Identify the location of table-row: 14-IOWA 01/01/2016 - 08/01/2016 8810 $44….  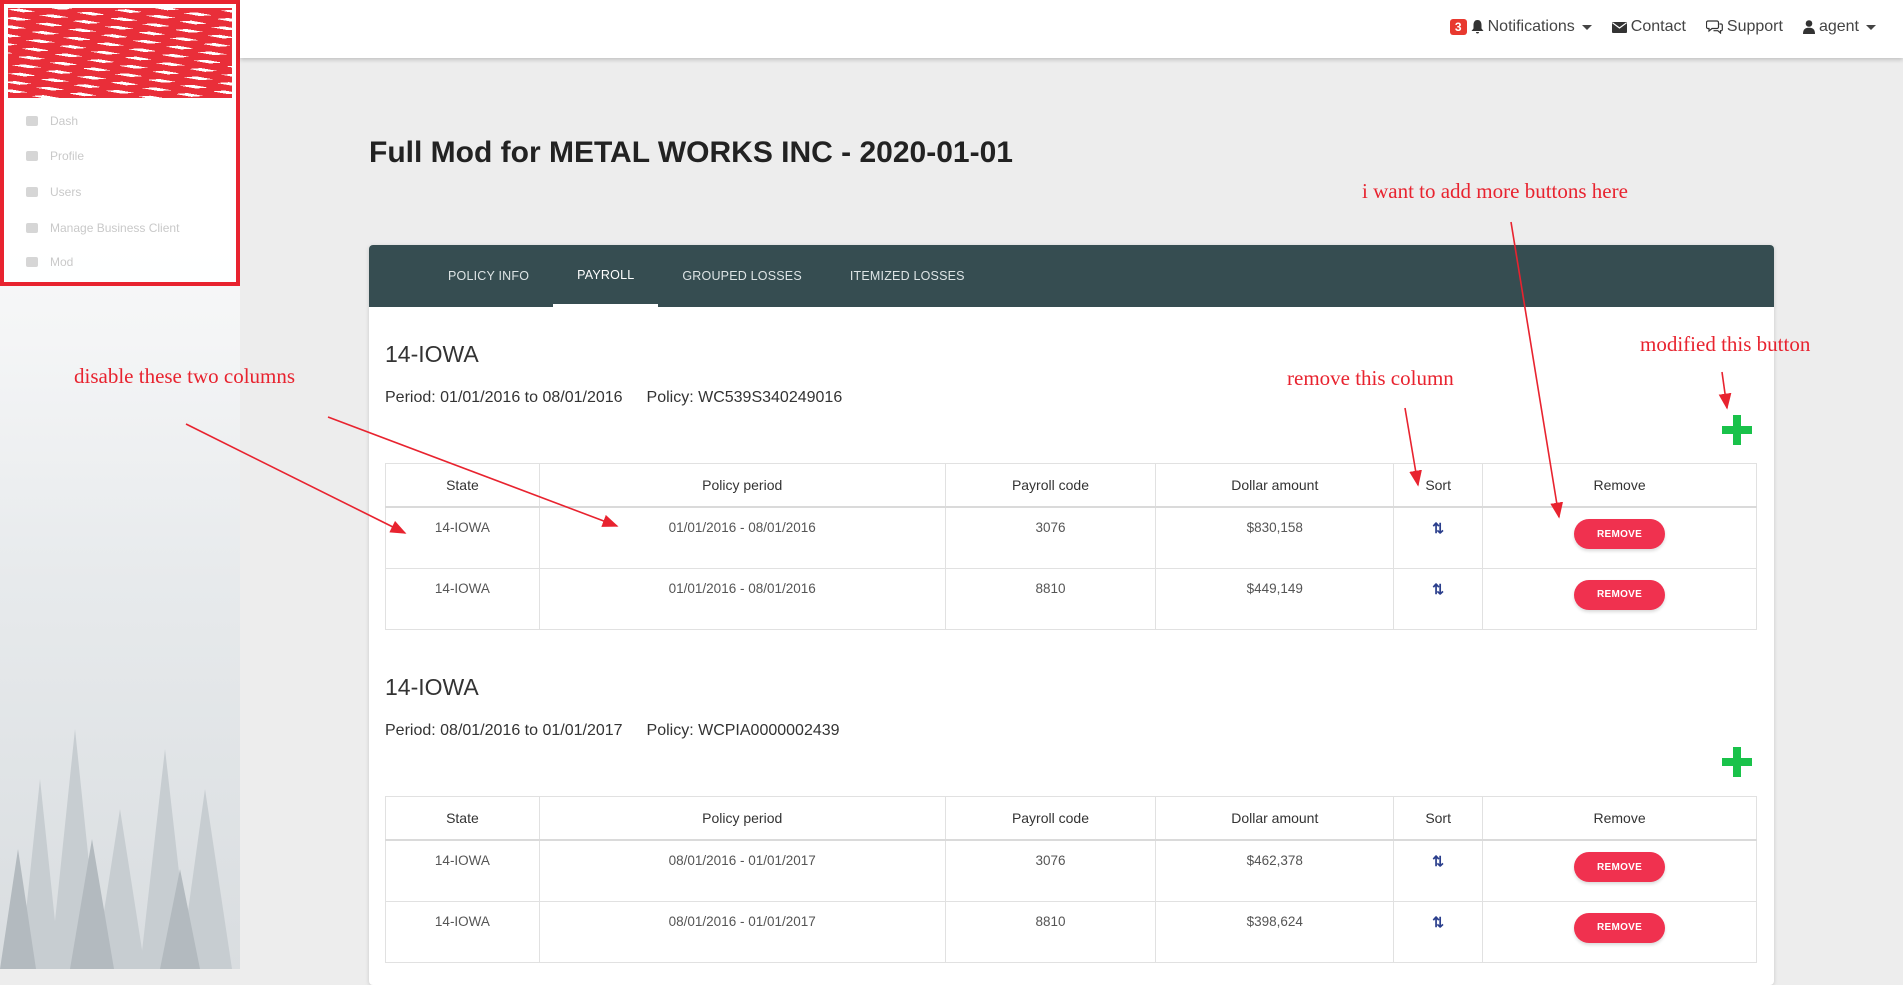
(1071, 598).